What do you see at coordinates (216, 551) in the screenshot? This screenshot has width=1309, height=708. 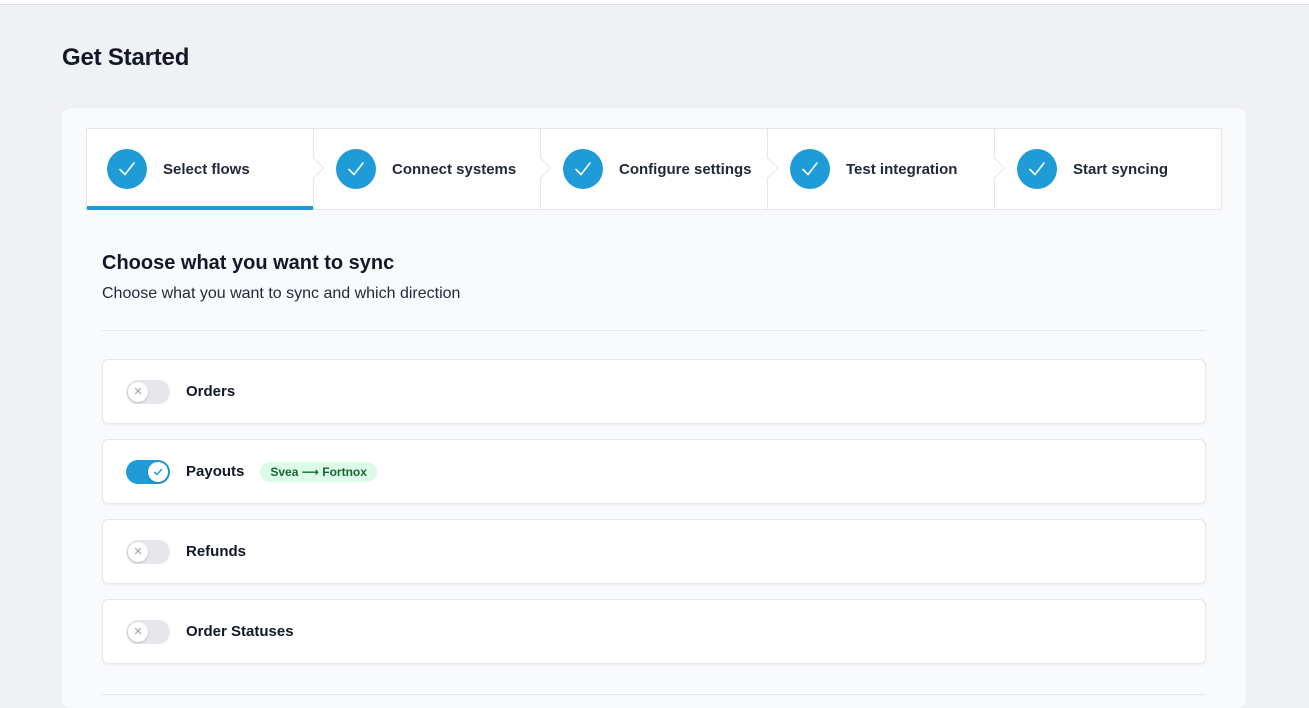 I see `flow-name: Refunds` at bounding box center [216, 551].